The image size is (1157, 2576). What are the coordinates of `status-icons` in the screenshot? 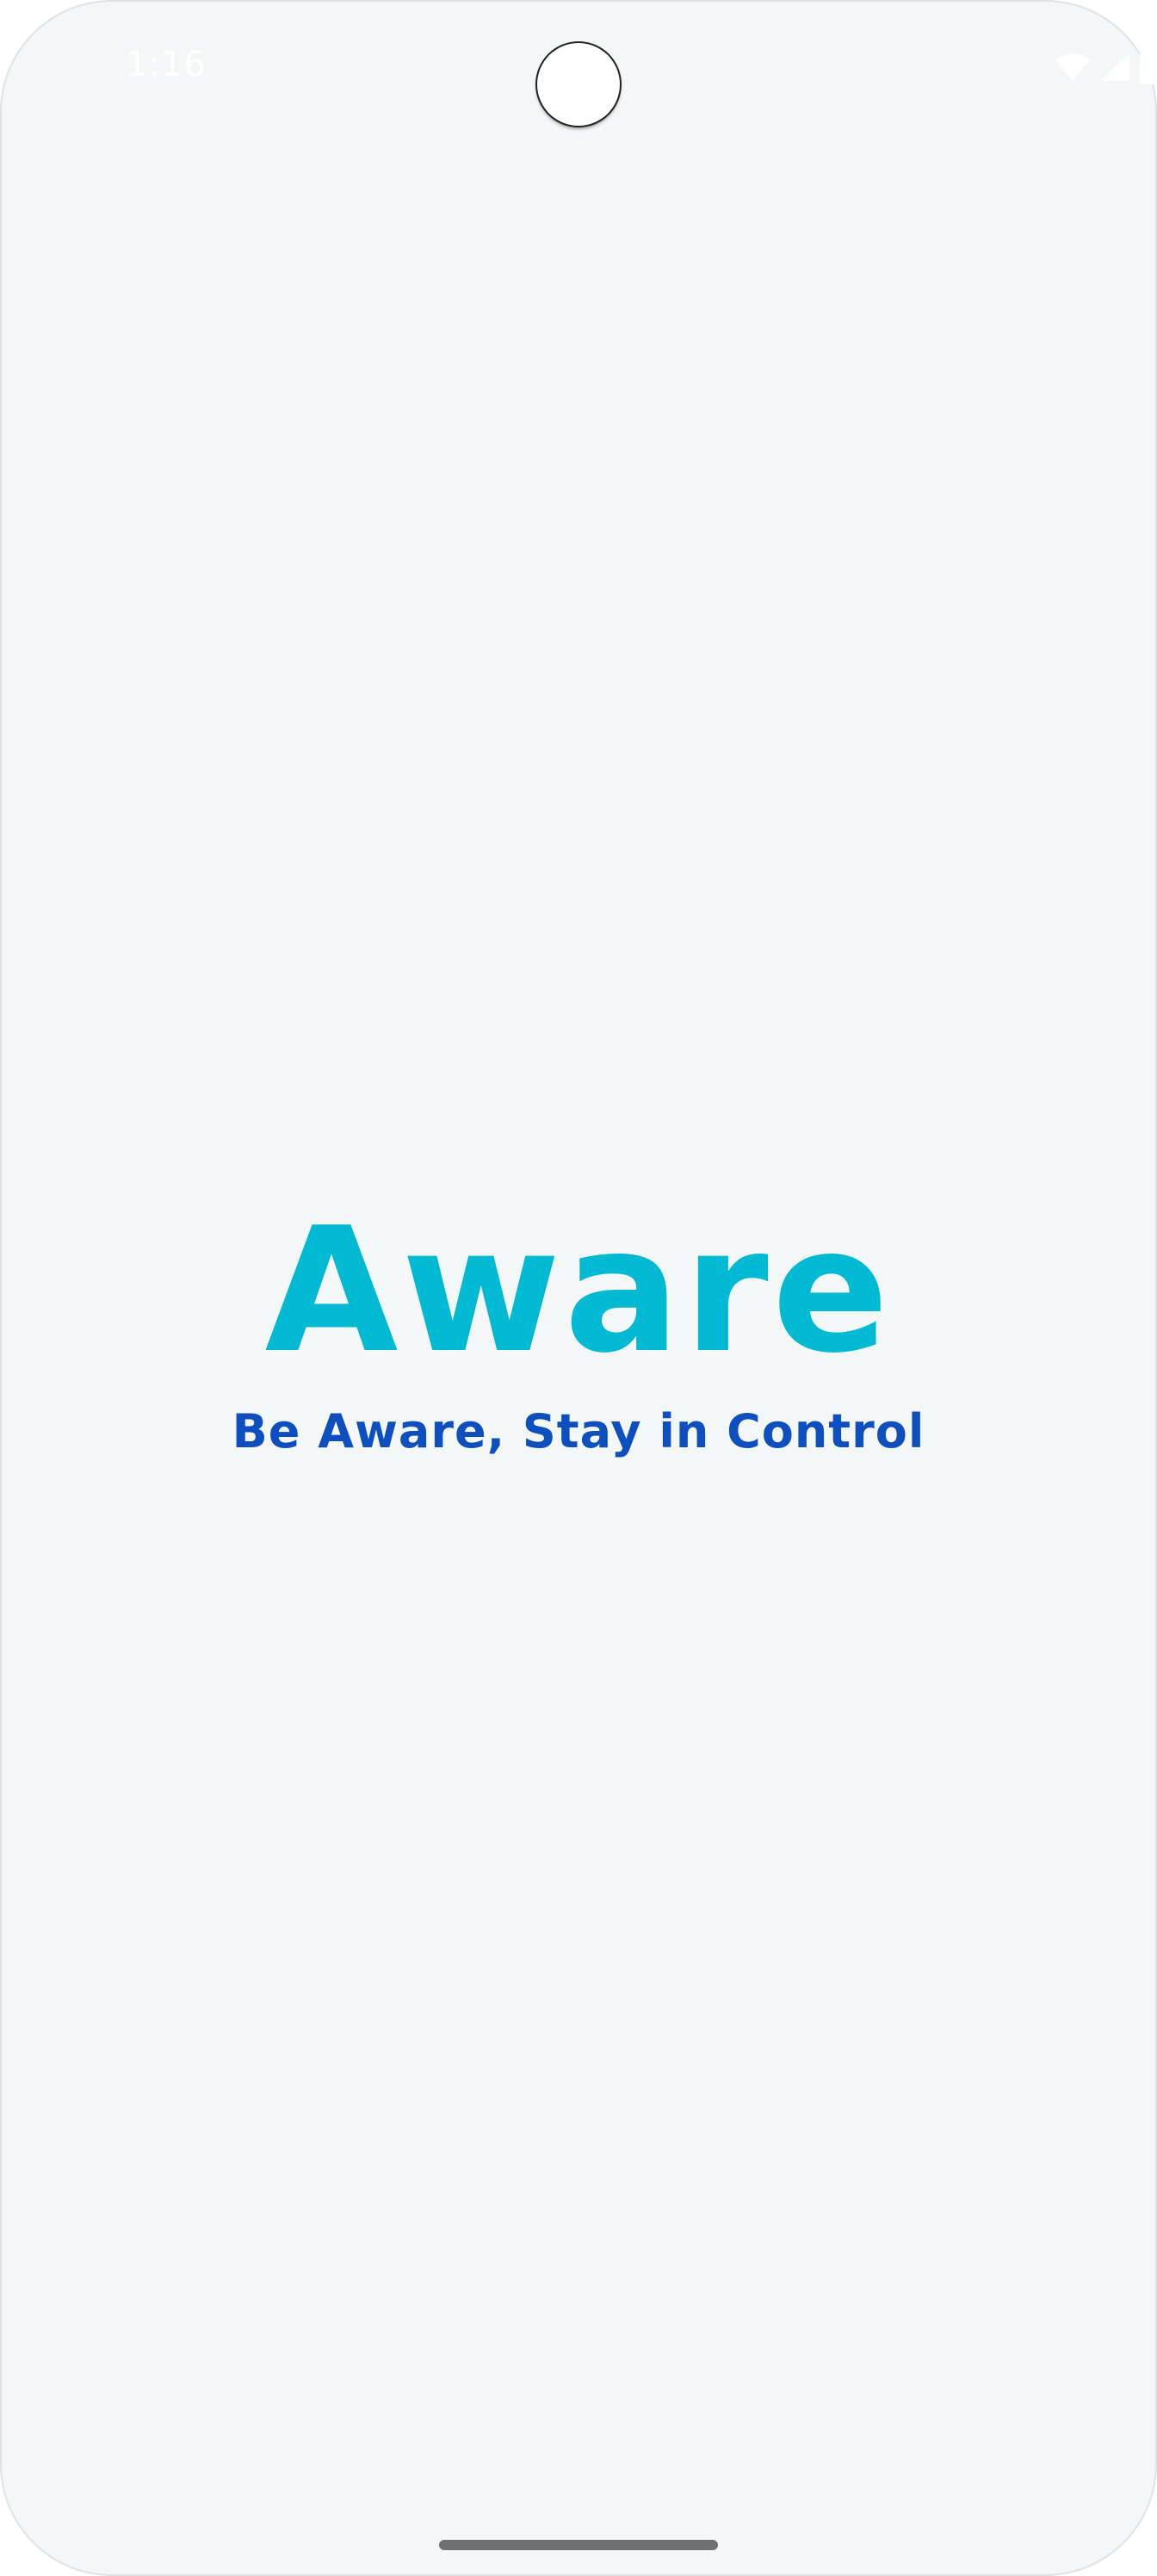 It's located at (1106, 67).